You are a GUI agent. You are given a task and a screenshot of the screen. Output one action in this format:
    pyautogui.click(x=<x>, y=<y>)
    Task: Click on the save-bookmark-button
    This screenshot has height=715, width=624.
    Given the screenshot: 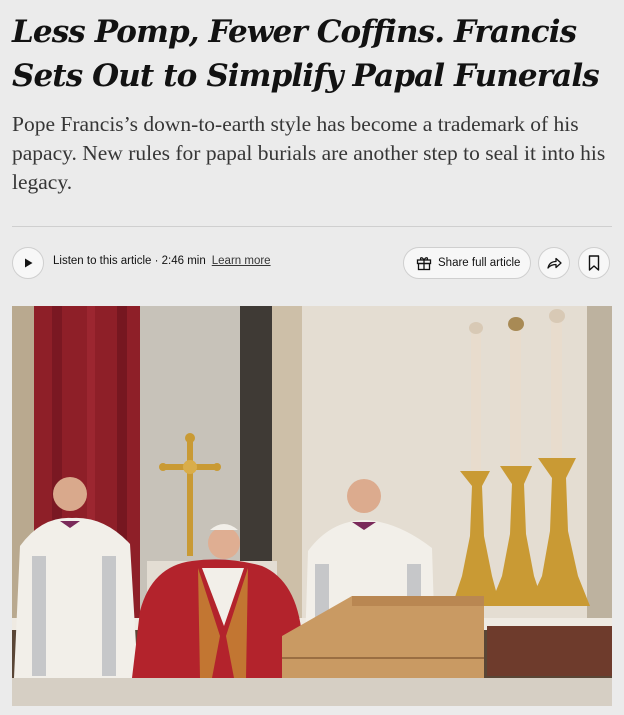 What is the action you would take?
    pyautogui.click(x=594, y=263)
    